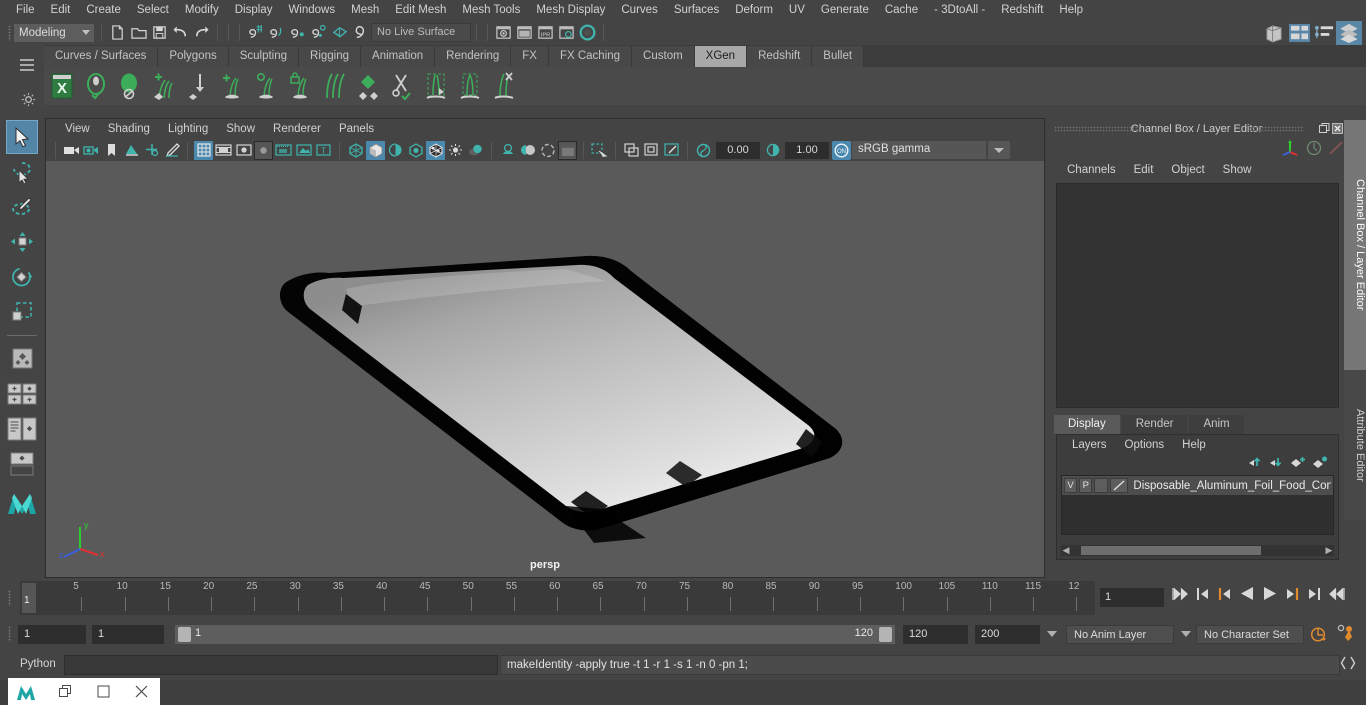 Image resolution: width=1366 pixels, height=705 pixels. Describe the element at coordinates (959, 10) in the screenshot. I see `menu-3dtoall: - 3DtoAll -` at that location.